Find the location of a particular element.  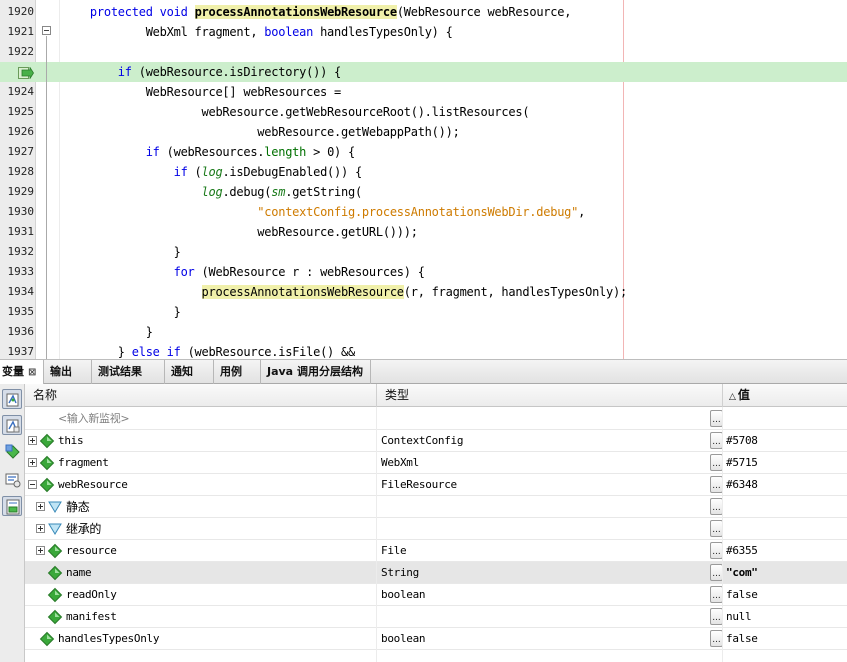

variable-row-manifest: manifest... null is located at coordinates (436, 617).